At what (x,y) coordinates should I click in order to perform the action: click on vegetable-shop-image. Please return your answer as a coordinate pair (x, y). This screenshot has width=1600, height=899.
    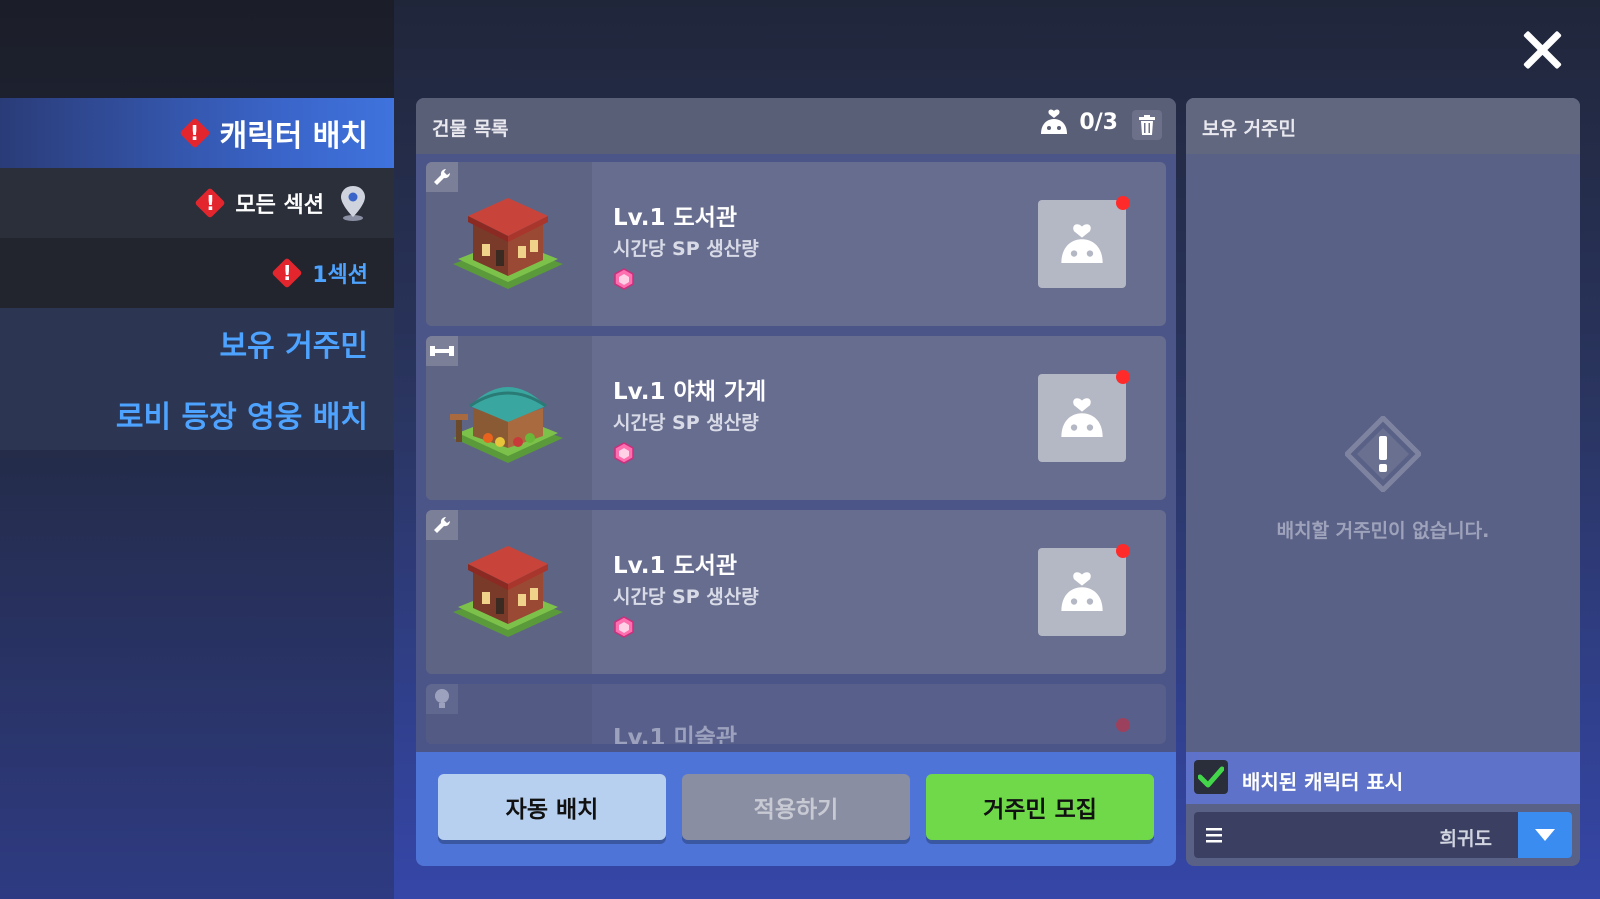
    Looking at the image, I should click on (506, 425).